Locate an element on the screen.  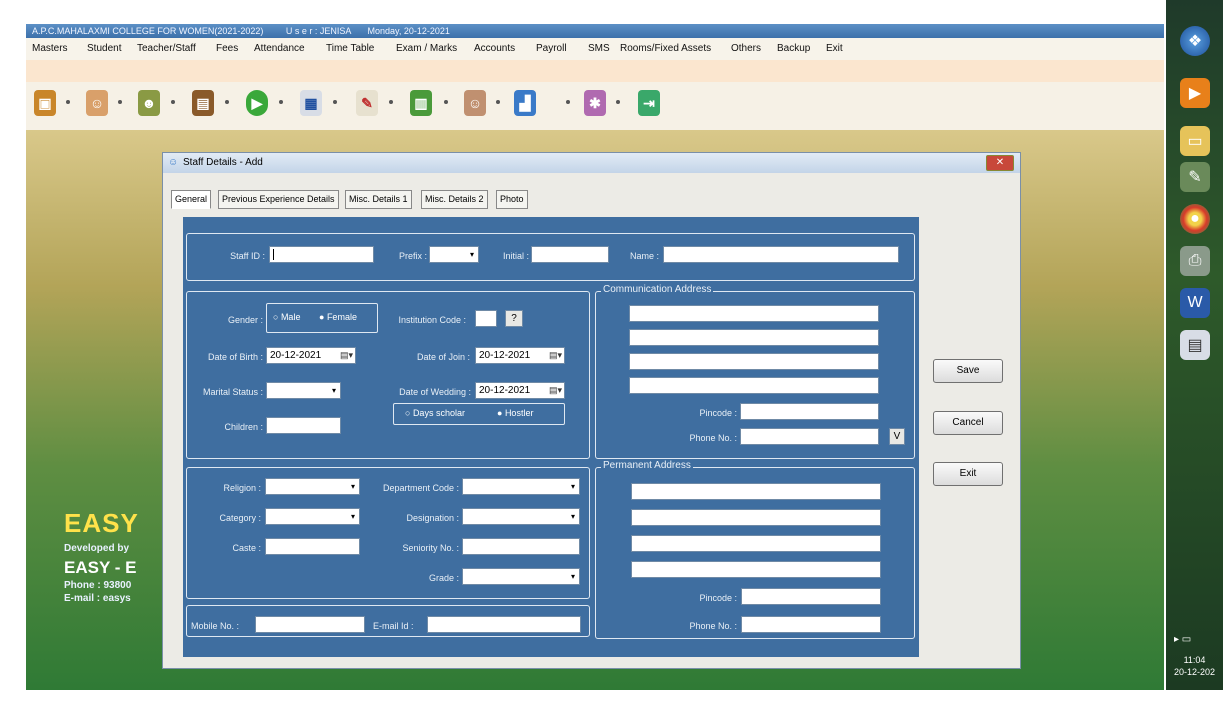
department-code-select: ▾ is located at coordinates (521, 486).